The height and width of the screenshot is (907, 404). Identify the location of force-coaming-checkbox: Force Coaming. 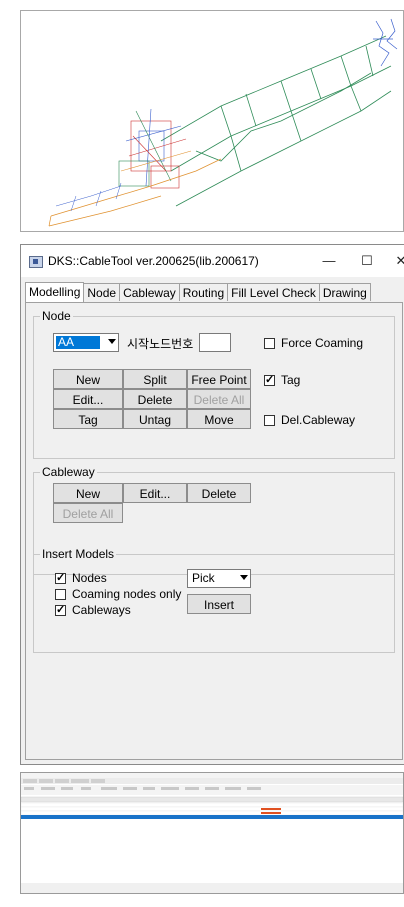
(313, 343).